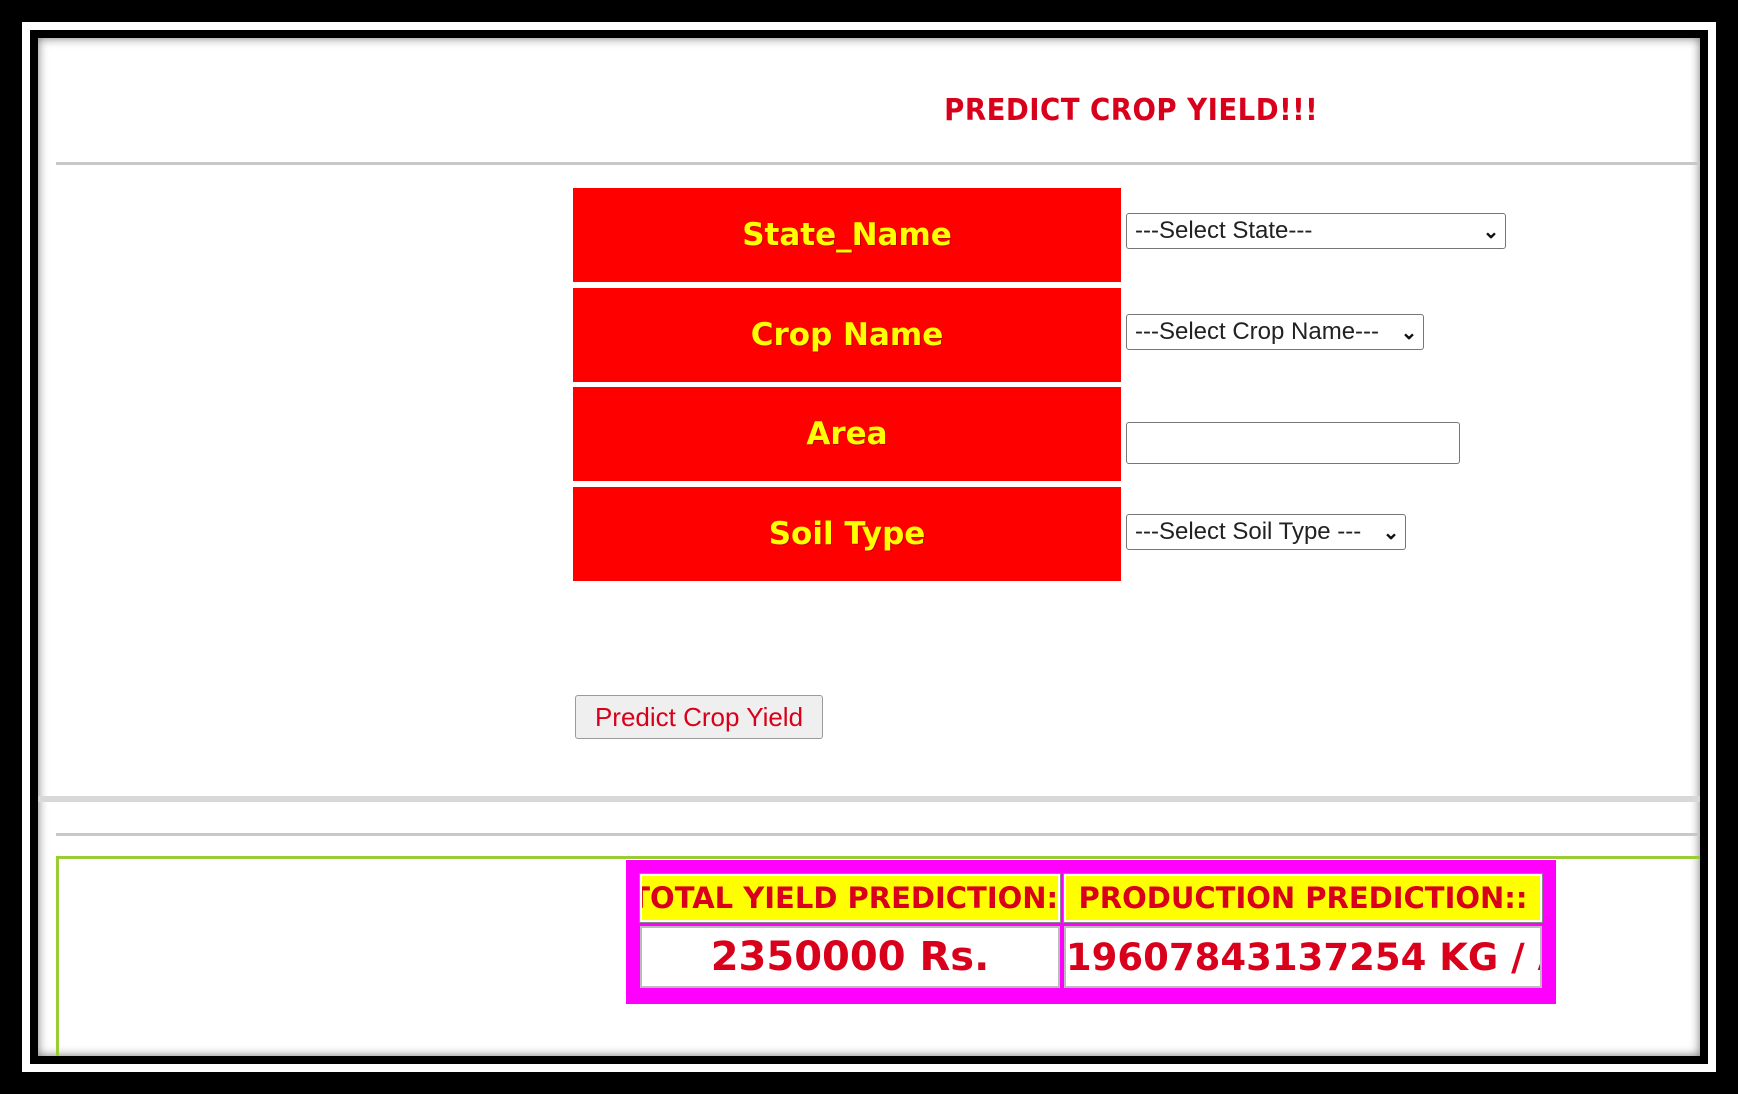  I want to click on production-header: PRODUCTION PREDICTION::, so click(1303, 898).